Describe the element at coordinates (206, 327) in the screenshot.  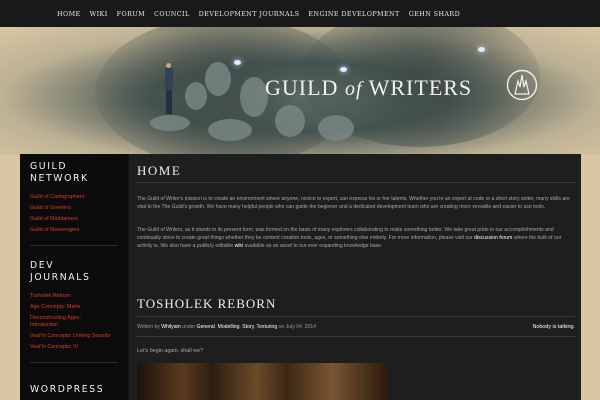
I see `category-link: General` at that location.